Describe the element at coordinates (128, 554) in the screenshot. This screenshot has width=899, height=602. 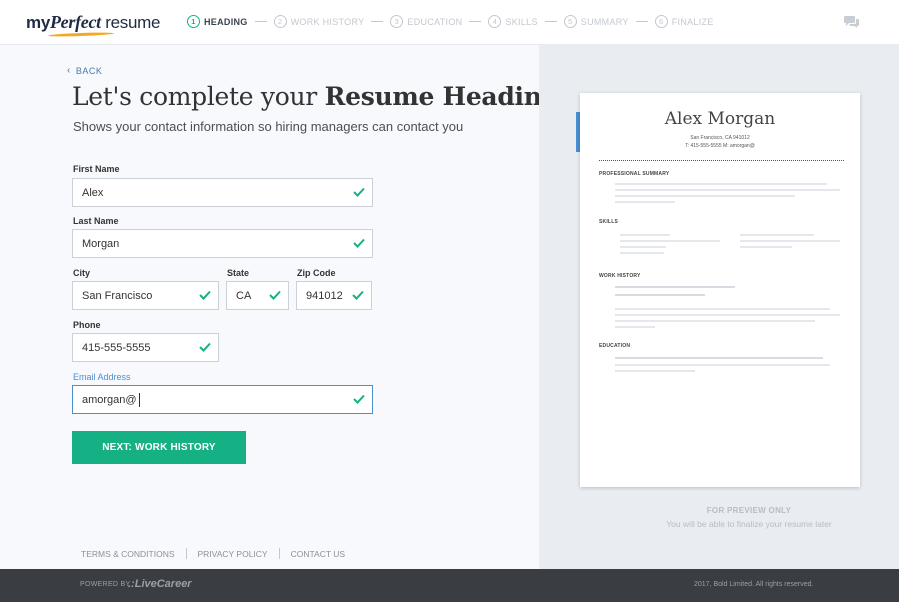
I see `terms-link: TERMS & CONDITIONS` at that location.